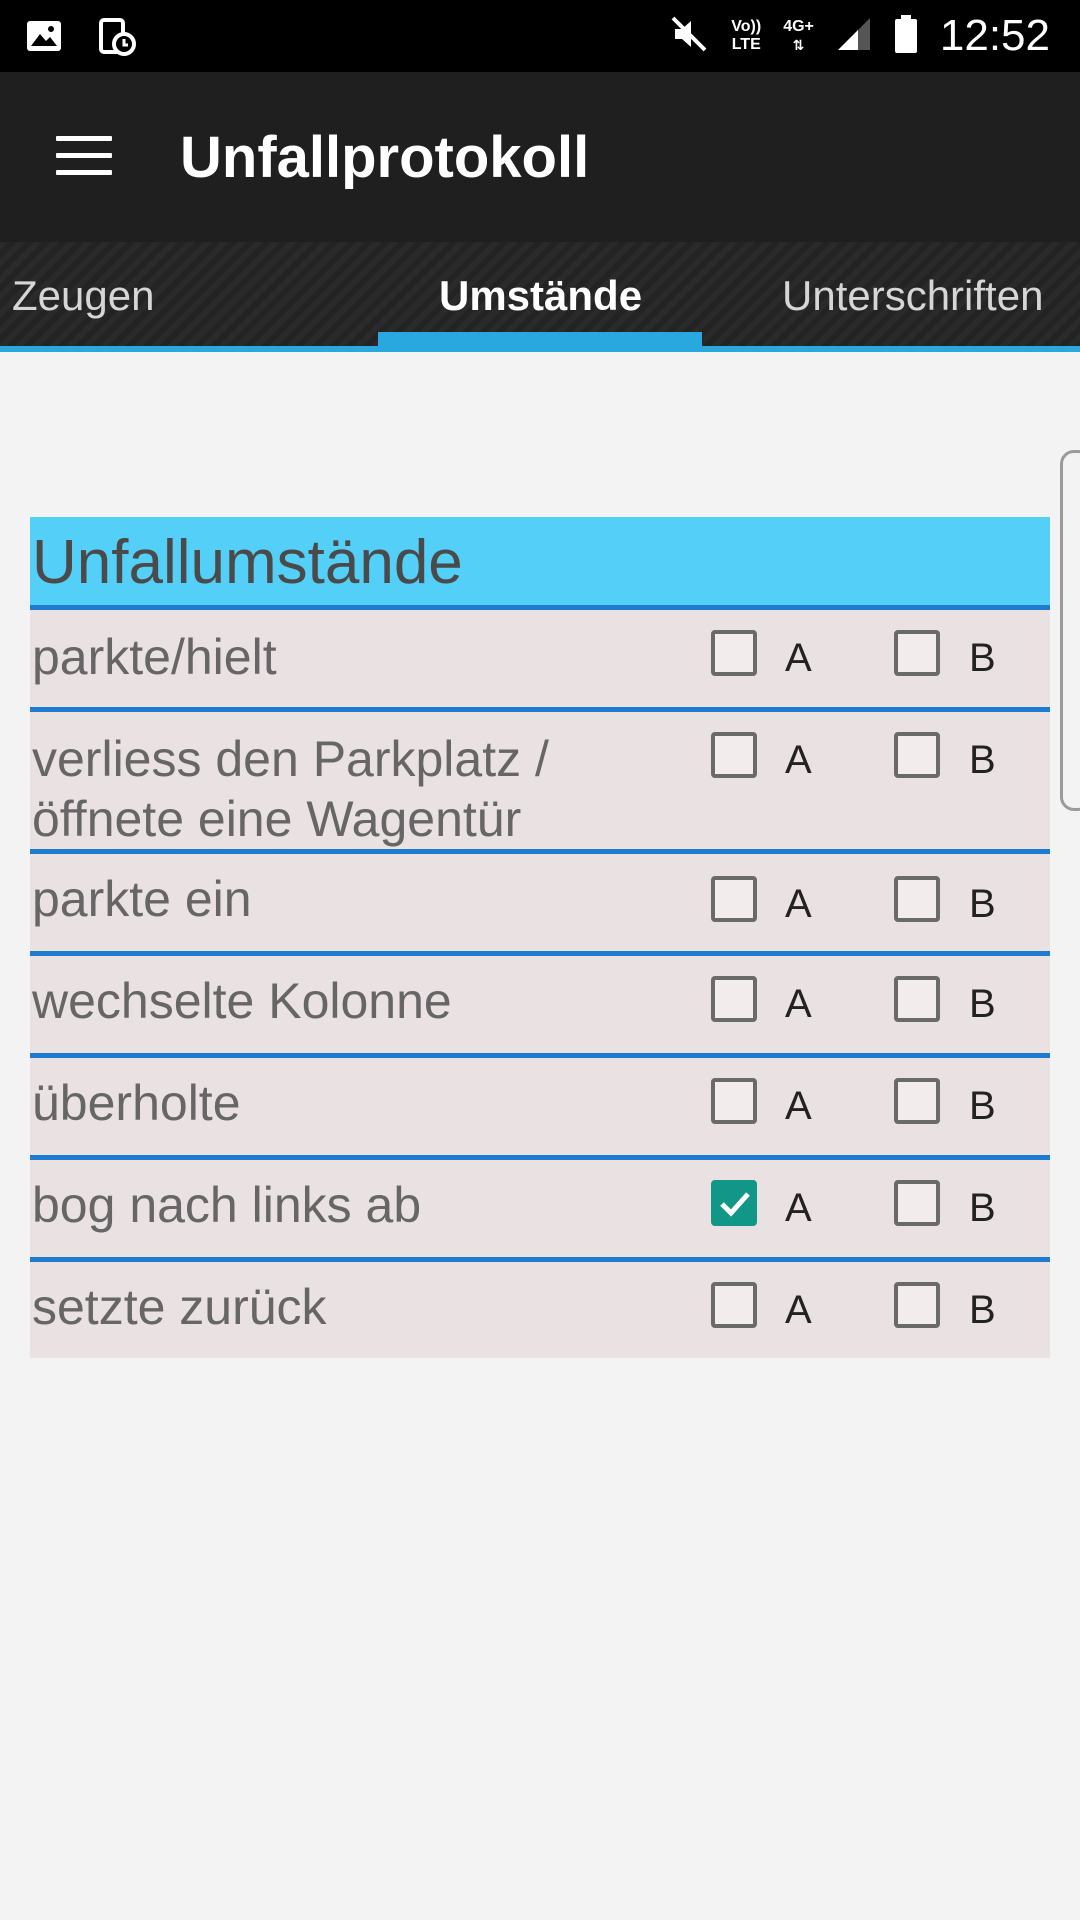  Describe the element at coordinates (798, 35) in the screenshot. I see `network-4g-icon: 4G+ ⇅` at that location.